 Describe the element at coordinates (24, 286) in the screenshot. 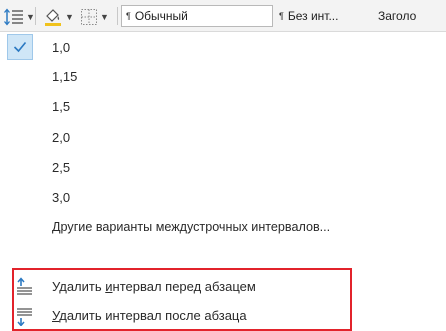

I see `remove-space-before-icon` at that location.